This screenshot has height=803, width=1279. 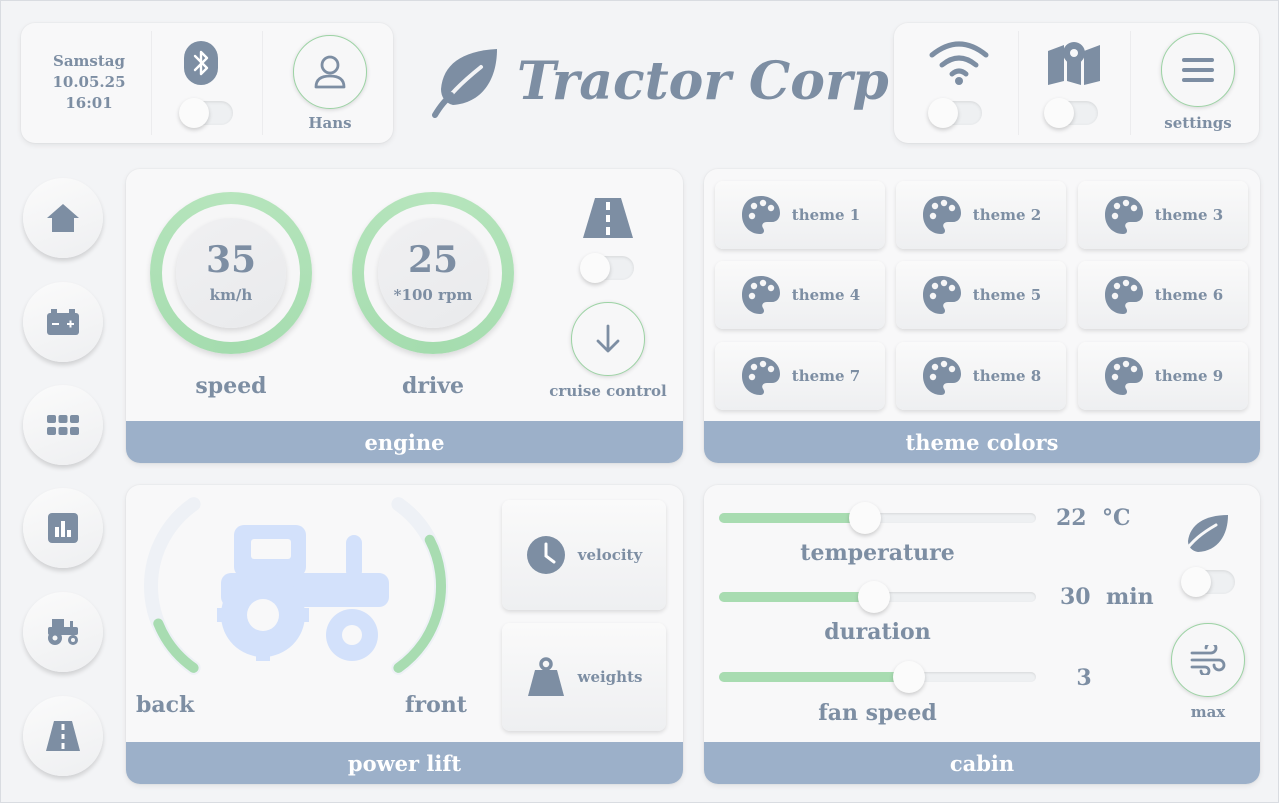 I want to click on temperature-slider-handle, so click(x=864, y=518).